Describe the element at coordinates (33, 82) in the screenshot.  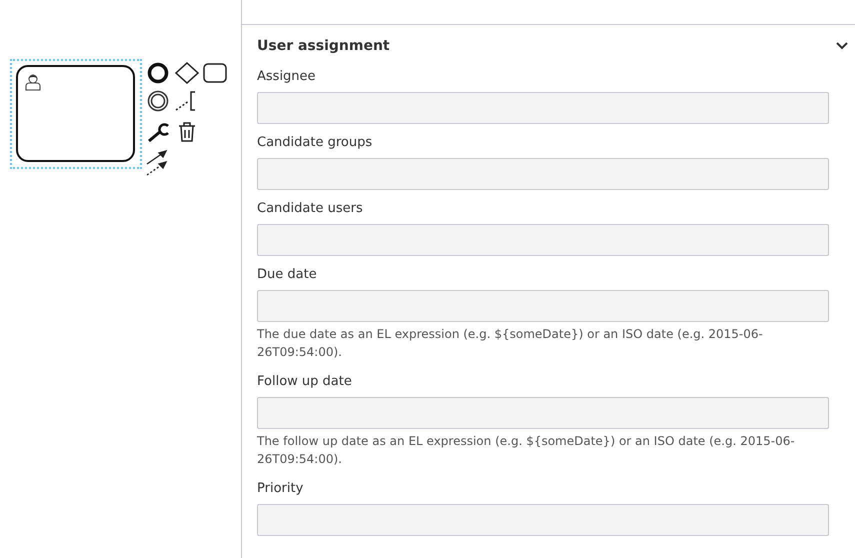
I see `user-icon` at that location.